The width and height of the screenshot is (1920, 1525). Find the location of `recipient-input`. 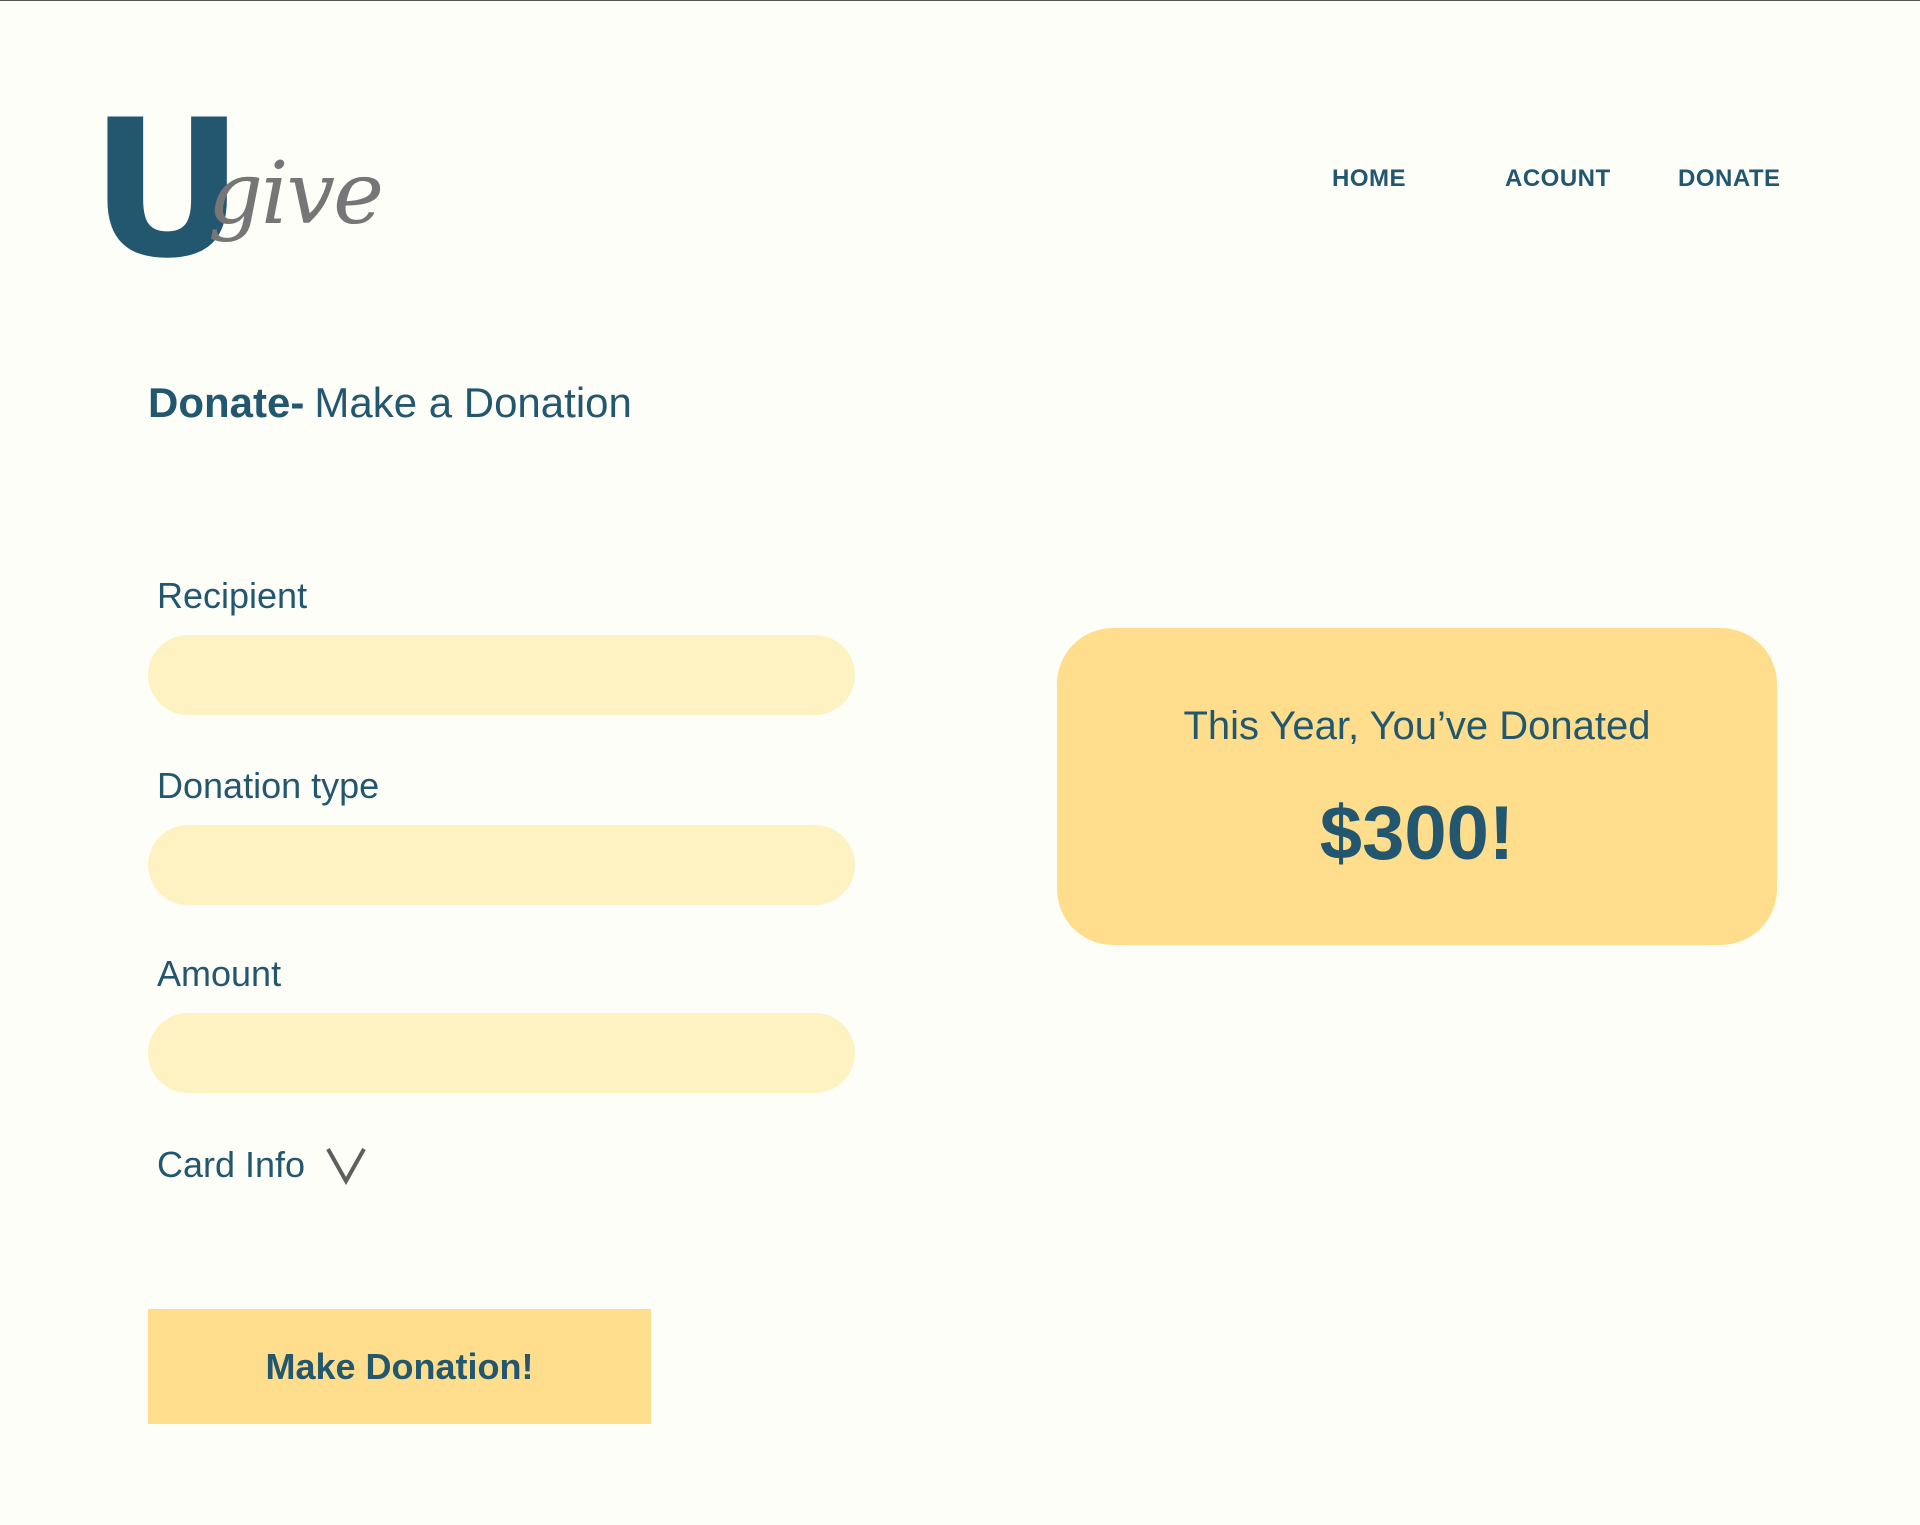

recipient-input is located at coordinates (501, 675).